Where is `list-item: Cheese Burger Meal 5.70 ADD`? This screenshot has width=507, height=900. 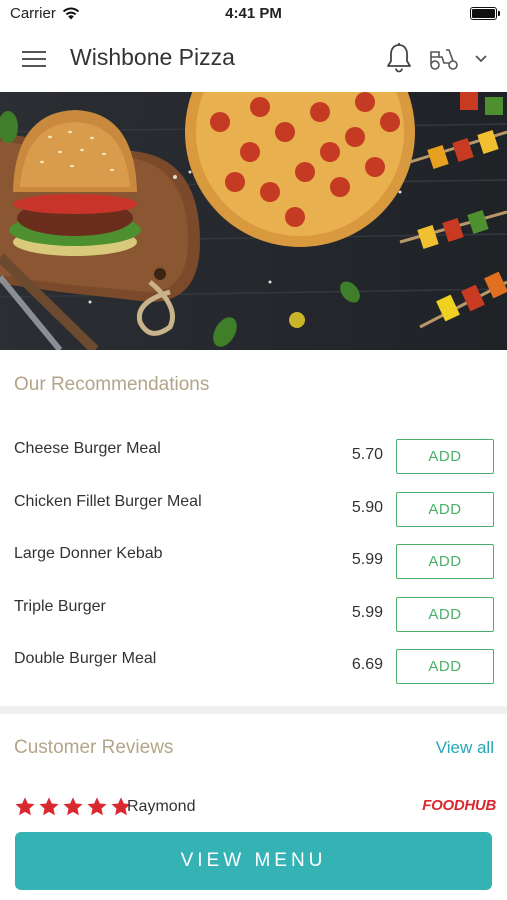 list-item: Cheese Burger Meal 5.70 ADD is located at coordinates (253, 456).